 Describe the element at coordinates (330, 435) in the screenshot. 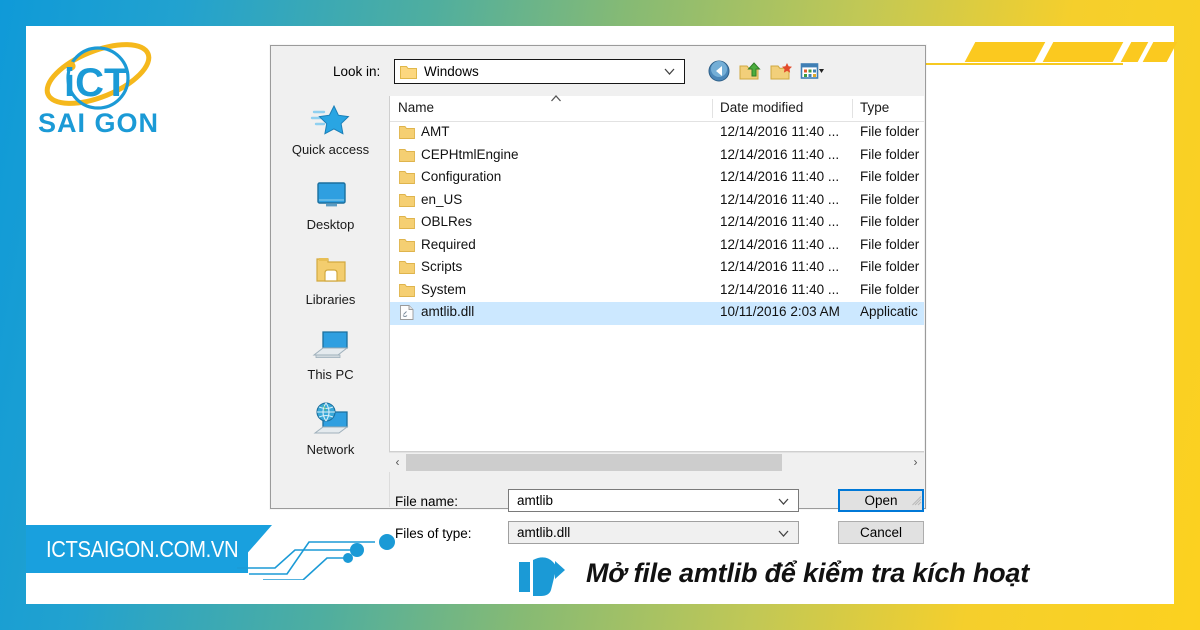

I see `sidebar-item-network: Network` at that location.